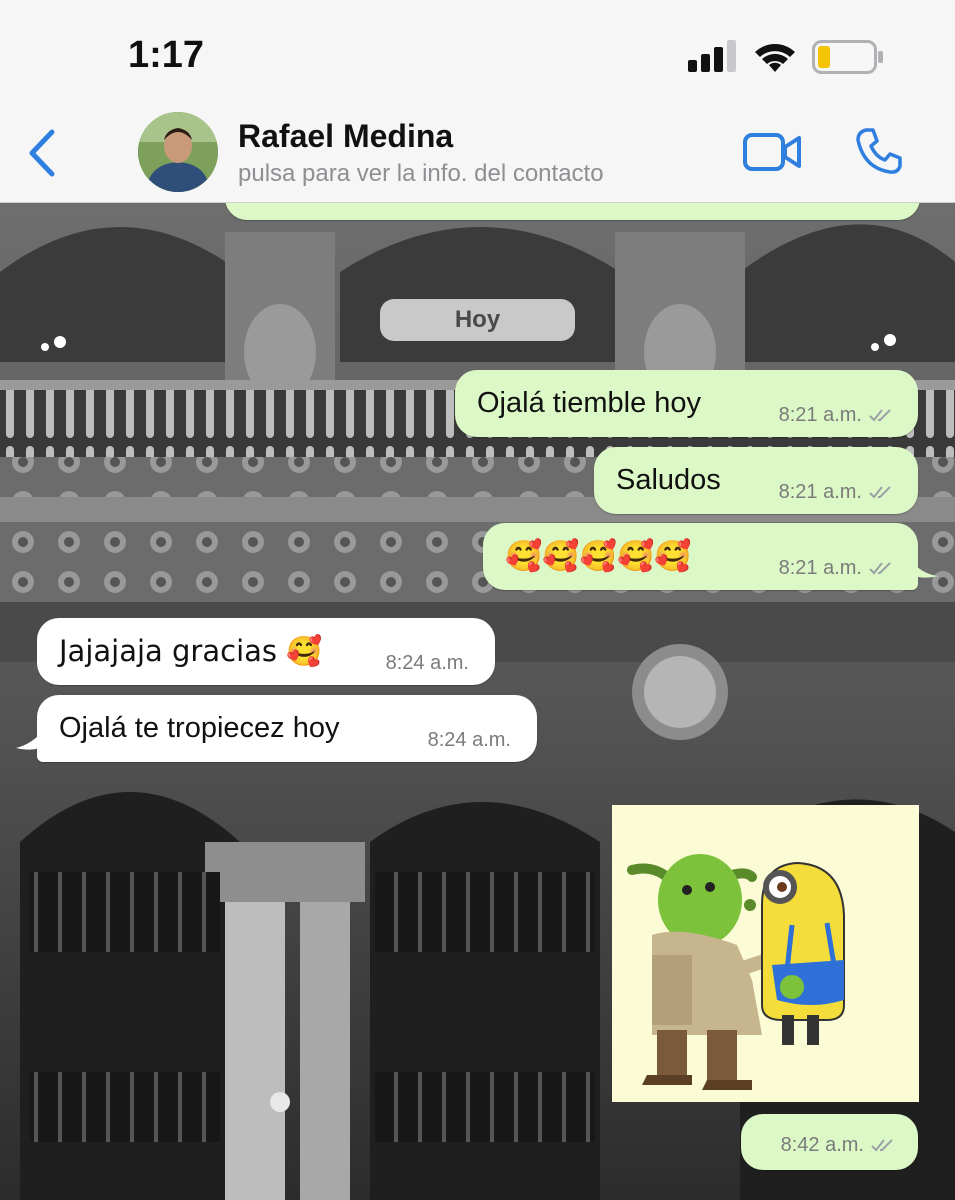 The image size is (955, 1200). What do you see at coordinates (775, 58) in the screenshot?
I see `wifi-icon` at bounding box center [775, 58].